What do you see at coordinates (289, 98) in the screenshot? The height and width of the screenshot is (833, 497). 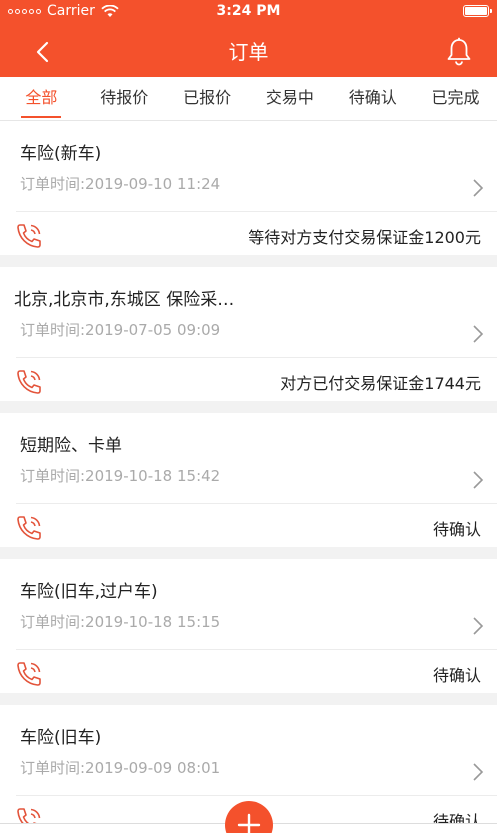 I see `tab-in-trade: 交易中` at bounding box center [289, 98].